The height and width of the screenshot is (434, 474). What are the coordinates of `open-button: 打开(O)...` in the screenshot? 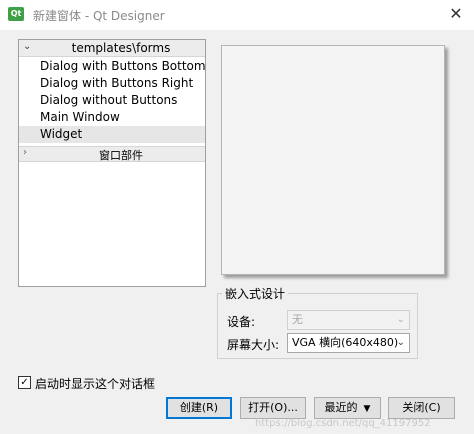 It's located at (273, 408).